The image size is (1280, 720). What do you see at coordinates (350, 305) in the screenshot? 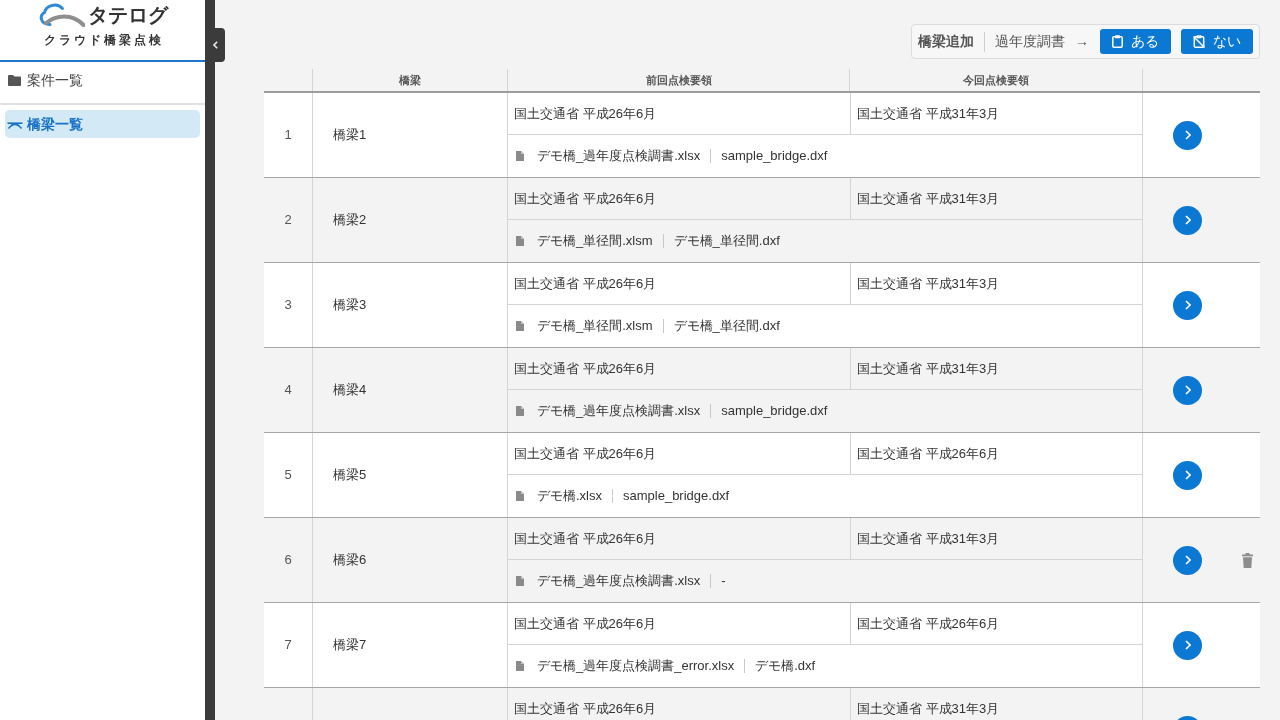
I see `bridge-name: 橋梁3` at bounding box center [350, 305].